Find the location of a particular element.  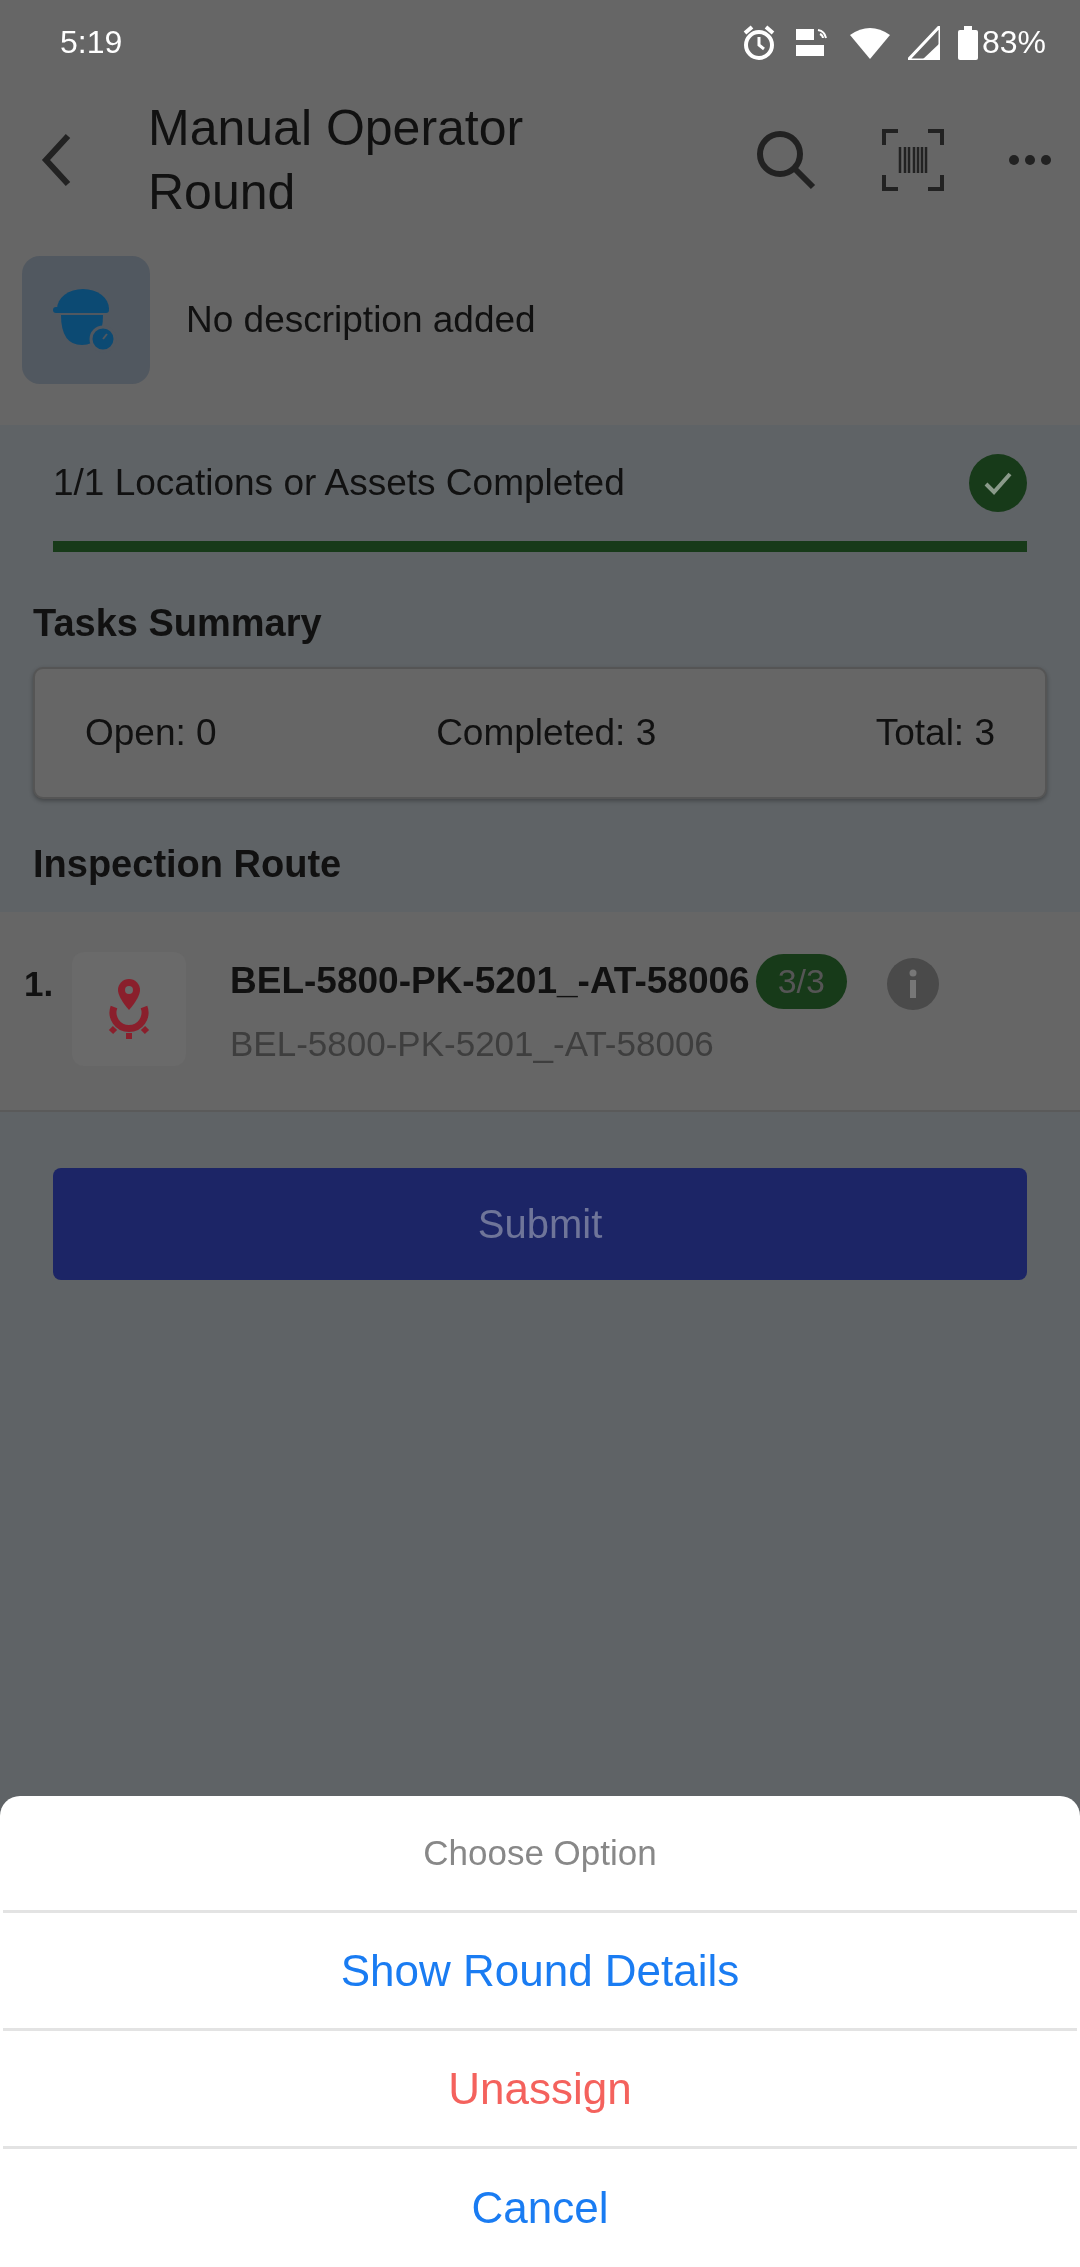

search-icon is located at coordinates (786, 160).